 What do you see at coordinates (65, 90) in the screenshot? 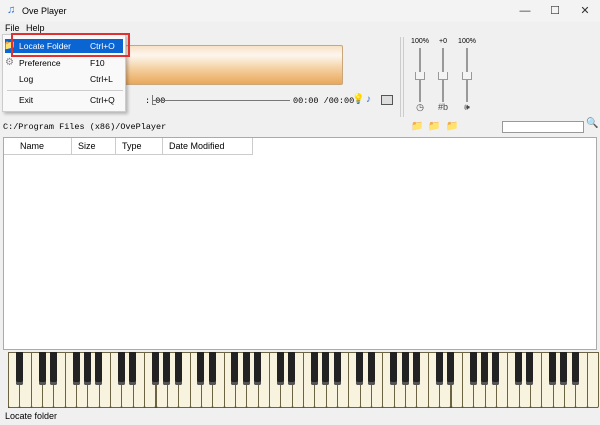
I see `menu-separator` at bounding box center [65, 90].